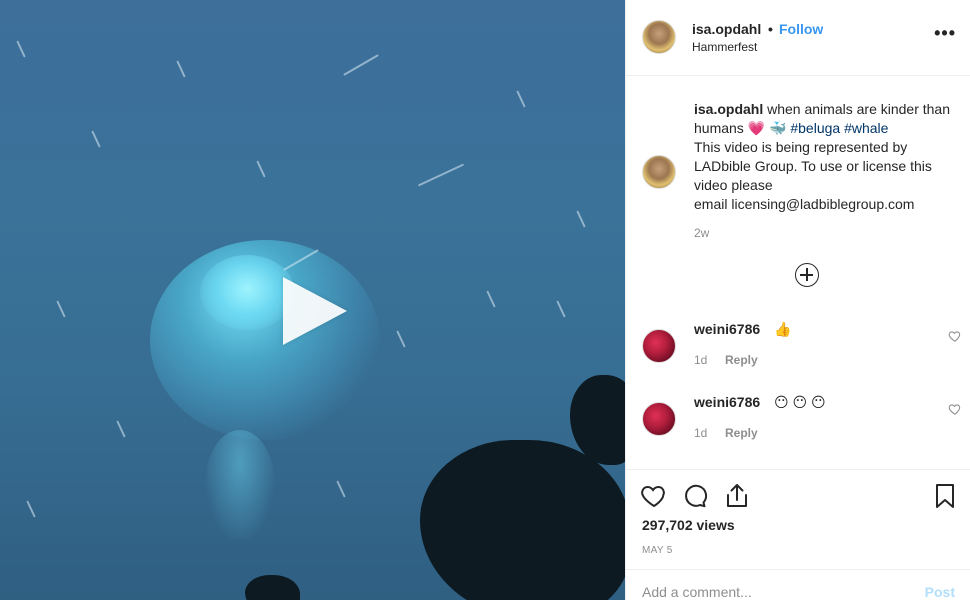  What do you see at coordinates (866, 128) in the screenshot?
I see `hashtag-link: #whale` at bounding box center [866, 128].